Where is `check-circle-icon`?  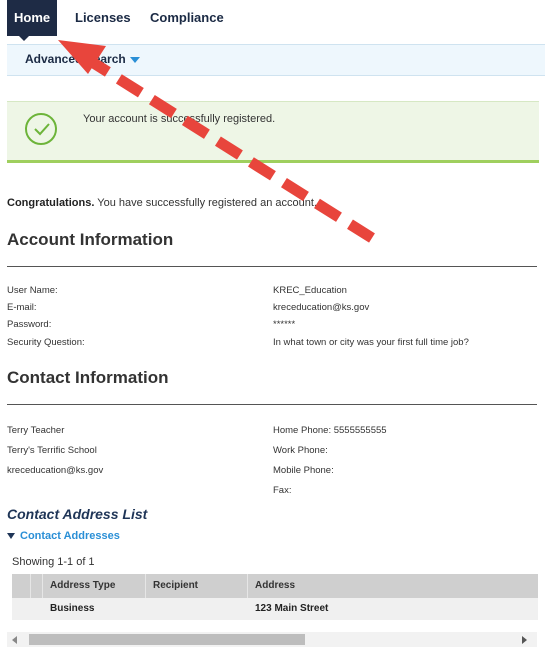 check-circle-icon is located at coordinates (41, 129).